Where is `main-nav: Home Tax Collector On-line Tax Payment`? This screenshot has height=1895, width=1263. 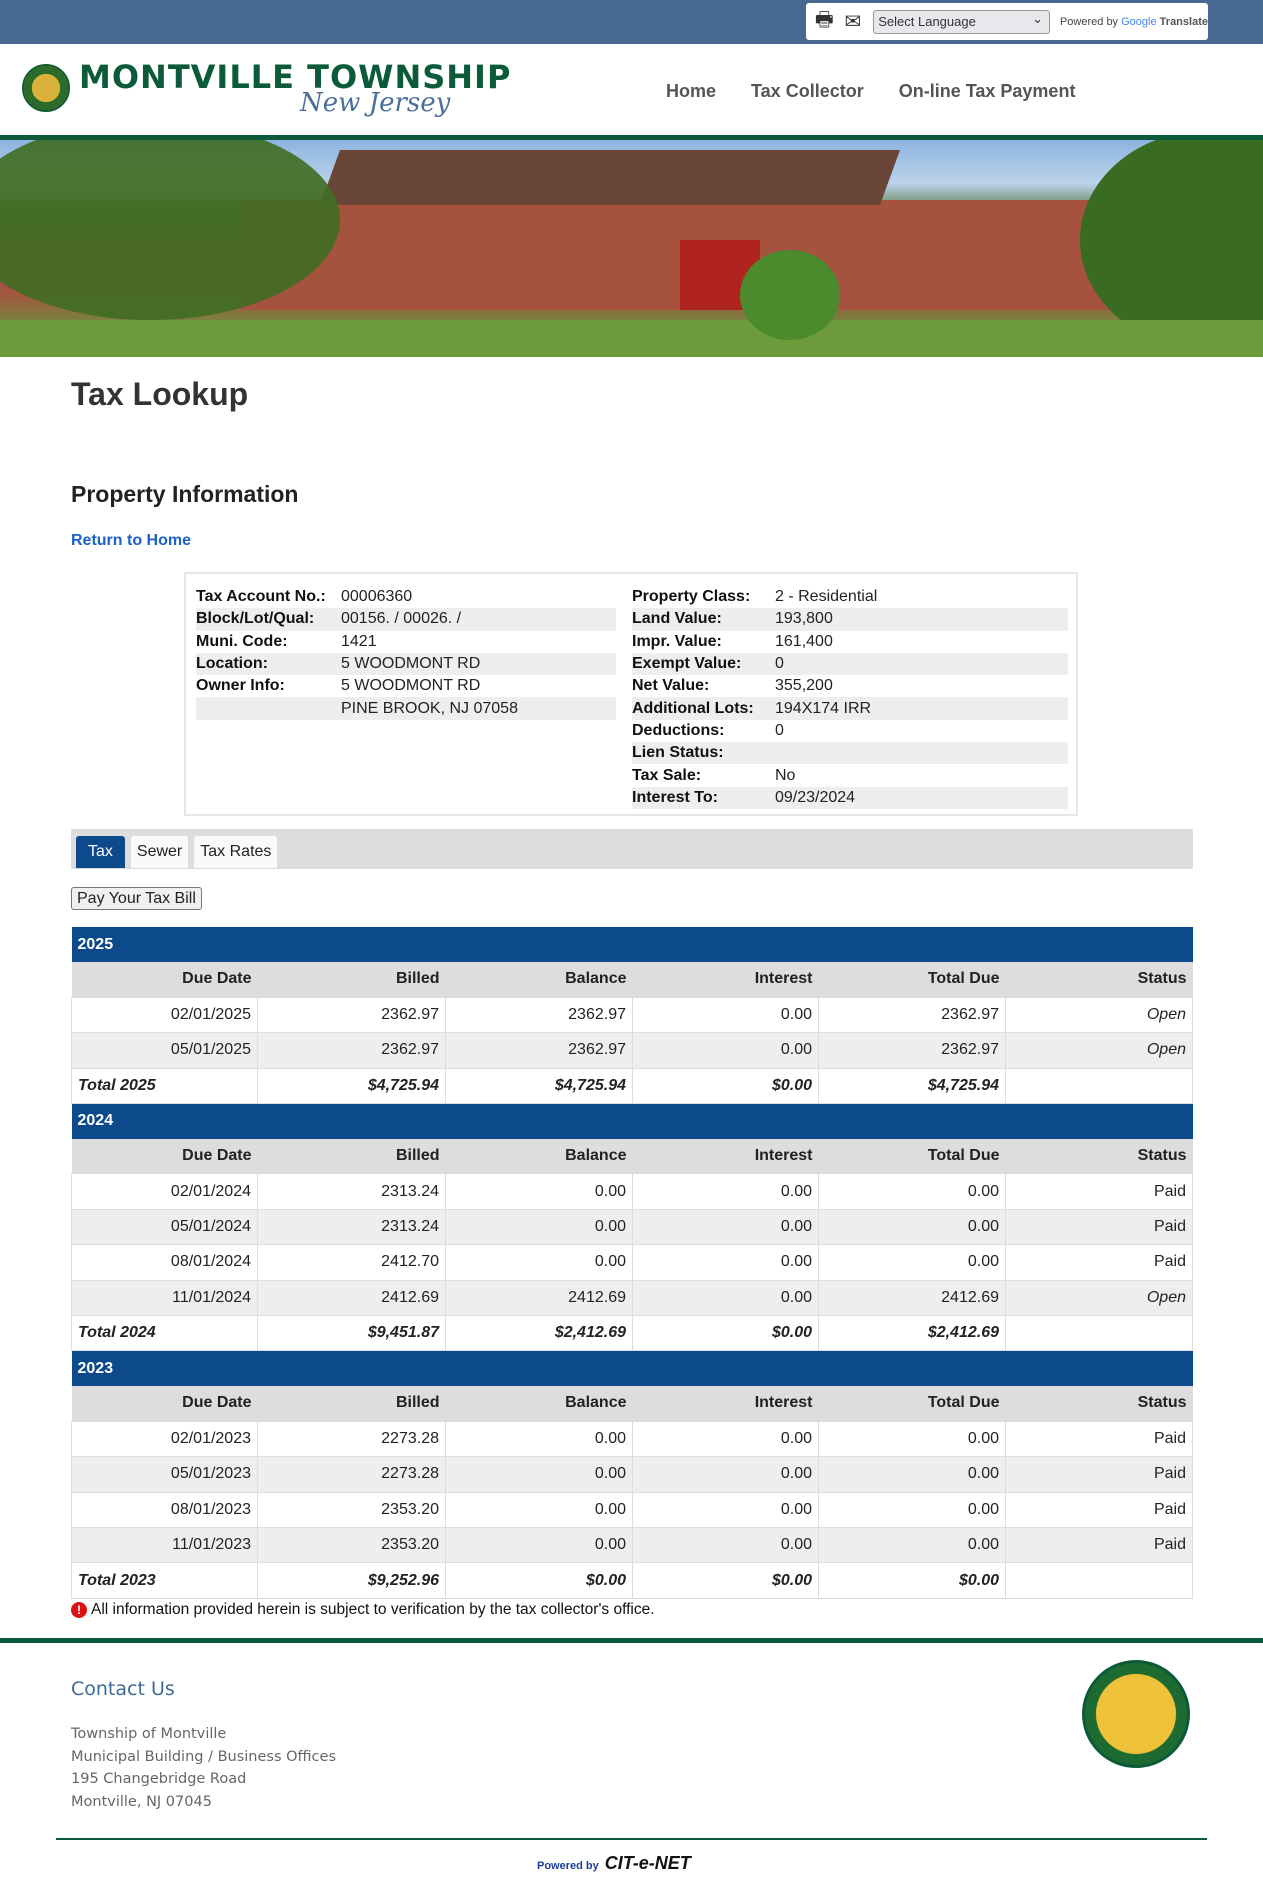
main-nav: Home Tax Collector On-line Tax Payment is located at coordinates (870, 91).